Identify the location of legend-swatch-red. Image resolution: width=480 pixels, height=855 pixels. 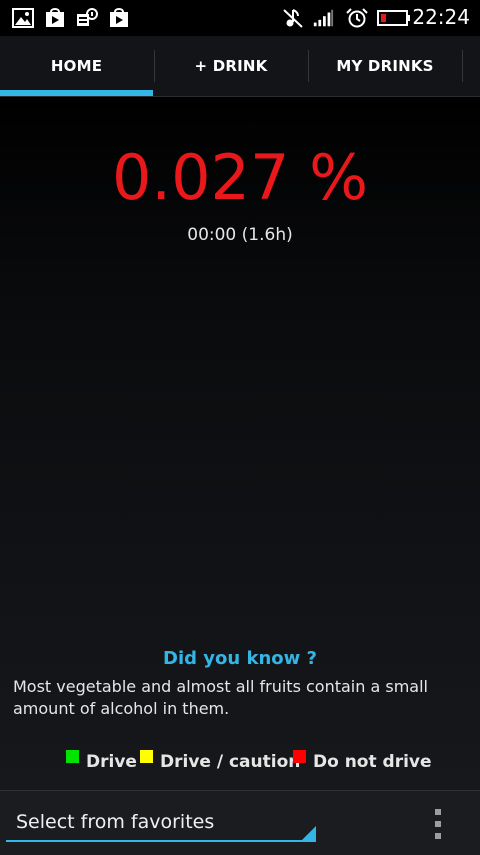
(299, 756).